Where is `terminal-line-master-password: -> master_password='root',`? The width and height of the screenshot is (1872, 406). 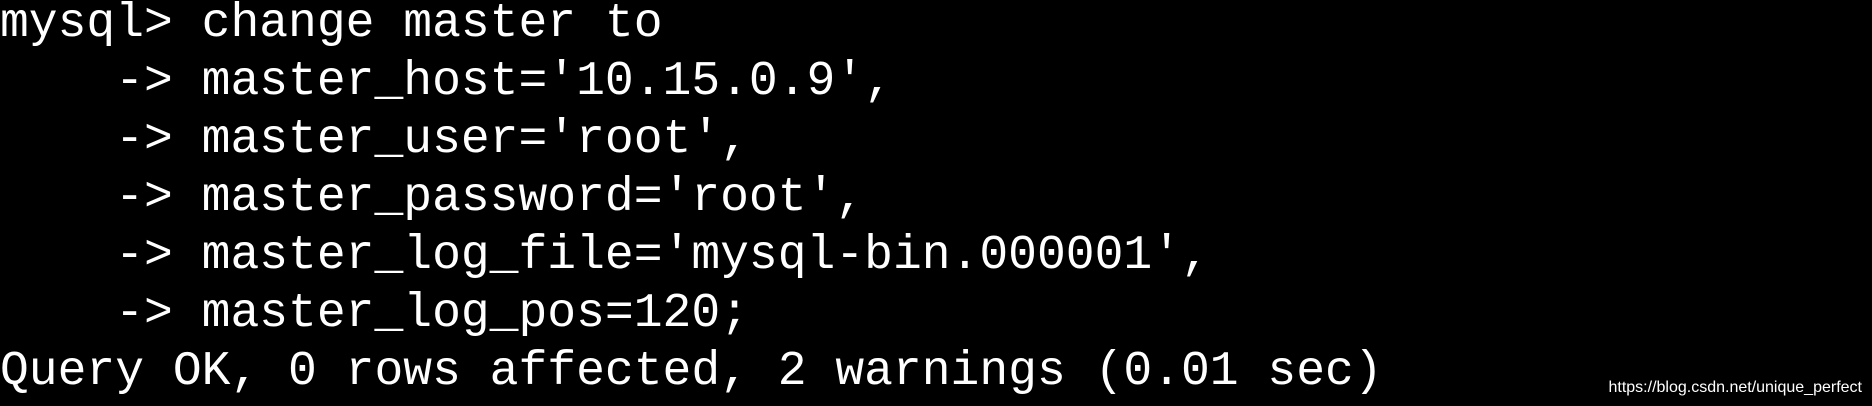 terminal-line-master-password: -> master_password='root', is located at coordinates (432, 198).